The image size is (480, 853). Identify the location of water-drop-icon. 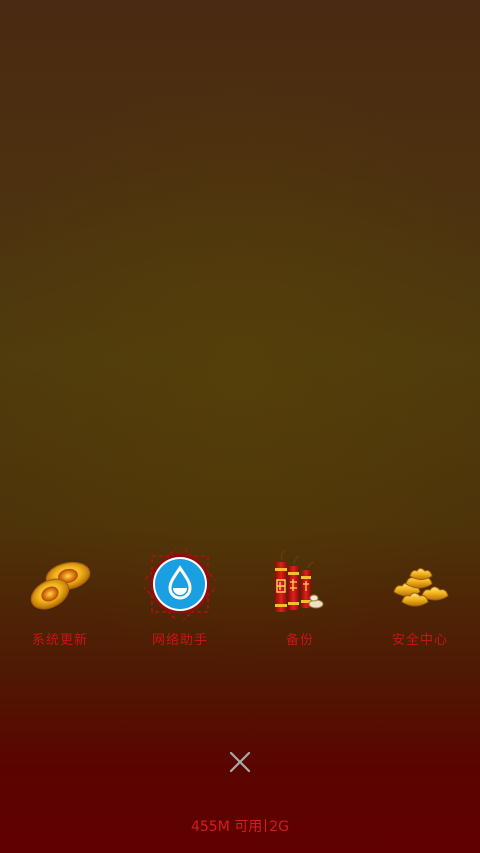
(180, 584).